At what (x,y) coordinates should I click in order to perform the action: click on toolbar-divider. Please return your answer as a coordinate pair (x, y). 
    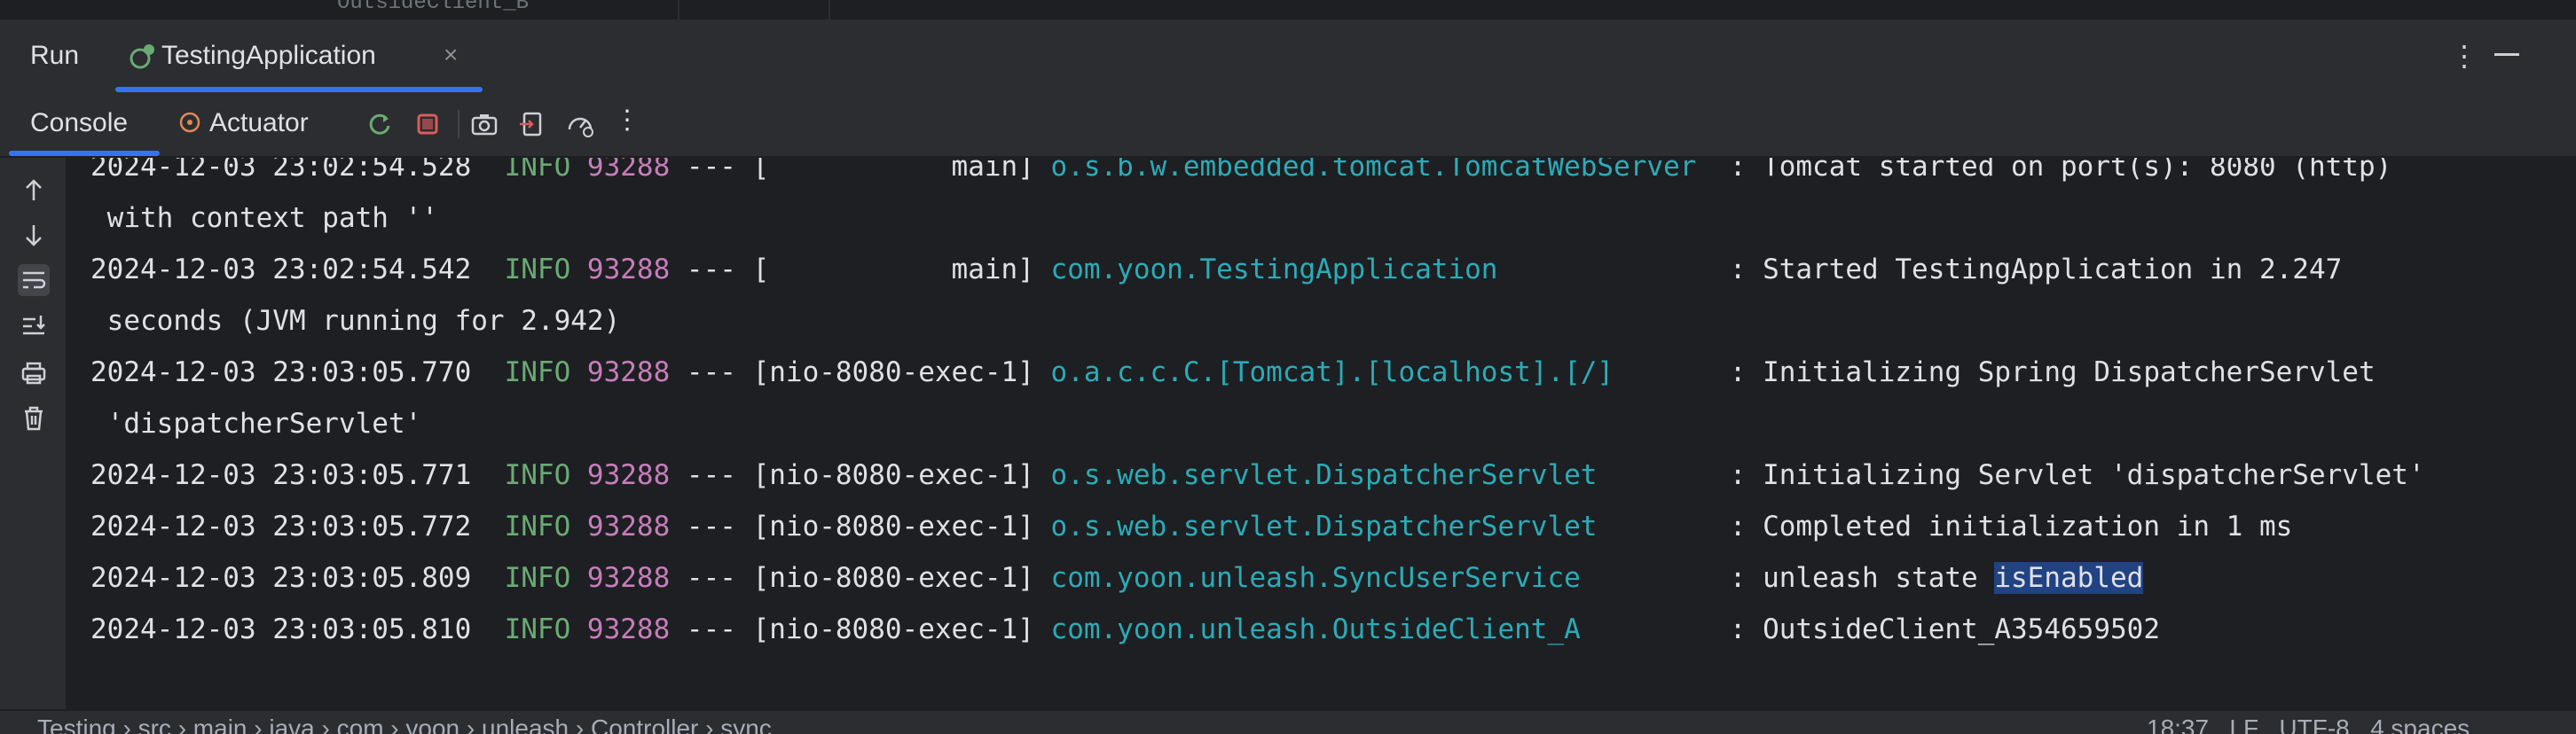
    Looking at the image, I should click on (458, 124).